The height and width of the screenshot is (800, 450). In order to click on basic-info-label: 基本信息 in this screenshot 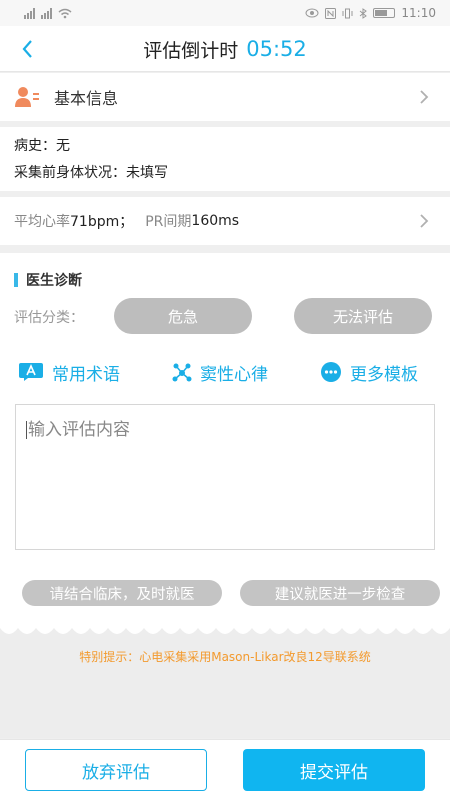, I will do `click(86, 98)`.